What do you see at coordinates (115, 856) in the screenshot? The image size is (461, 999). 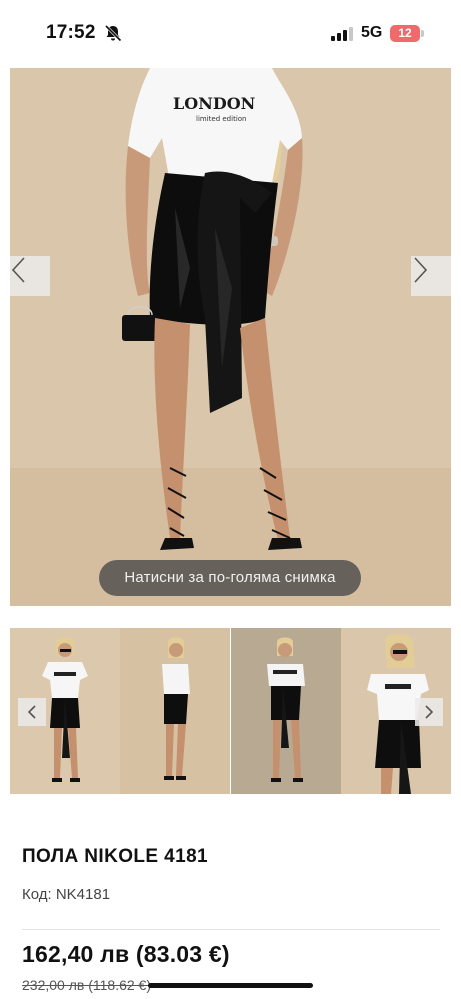 I see `product-title: ПОЛА NIKOLE 4181` at bounding box center [115, 856].